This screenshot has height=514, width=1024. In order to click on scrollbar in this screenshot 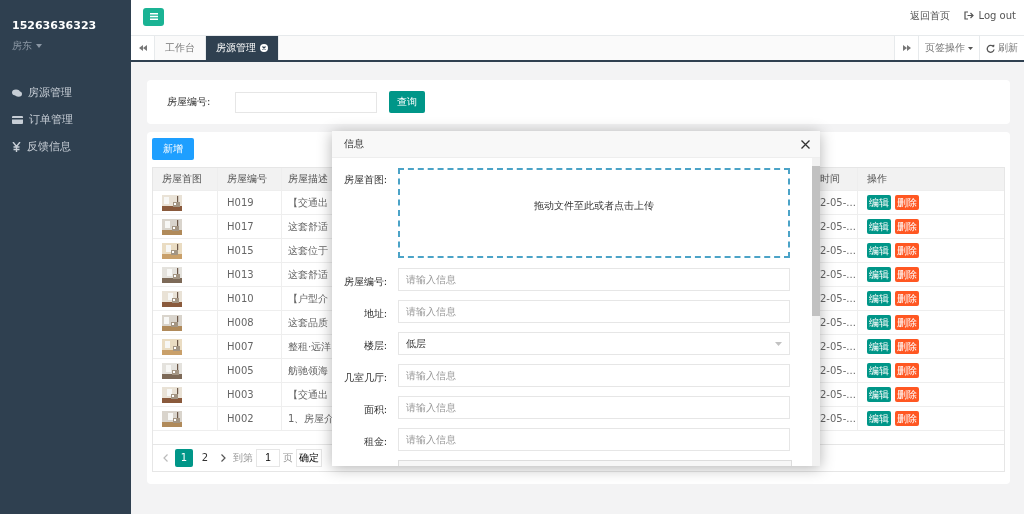, I will do `click(816, 312)`.